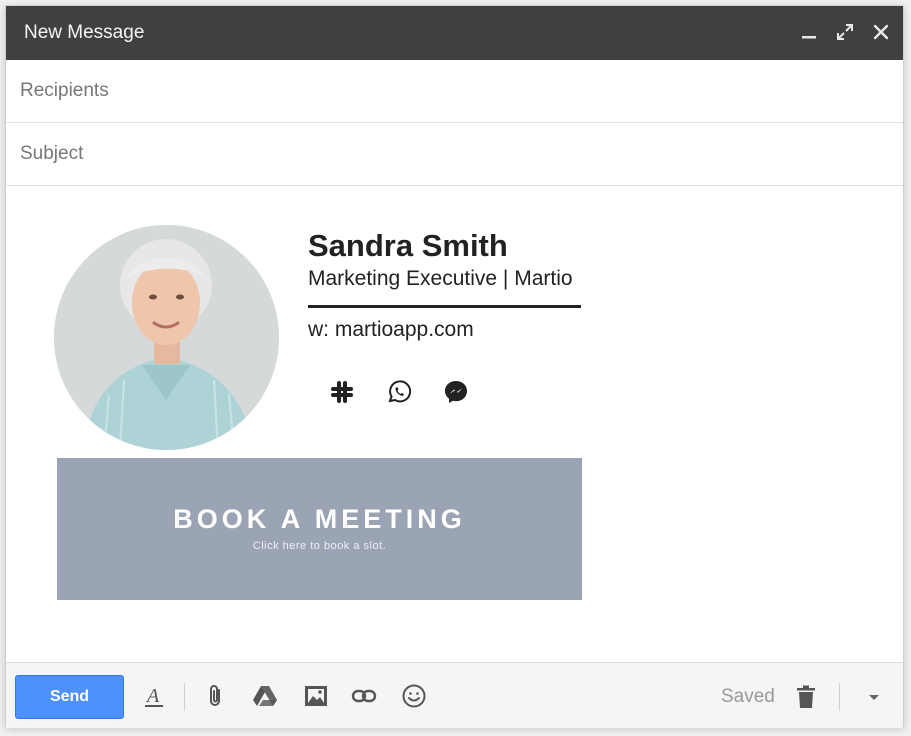 Image resolution: width=911 pixels, height=736 pixels. What do you see at coordinates (391, 330) in the screenshot?
I see `signature-website: w: martioapp.com` at bounding box center [391, 330].